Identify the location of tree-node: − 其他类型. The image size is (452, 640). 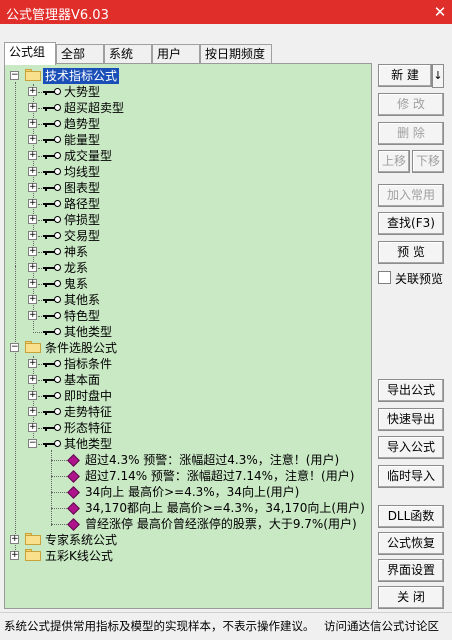
(95, 444).